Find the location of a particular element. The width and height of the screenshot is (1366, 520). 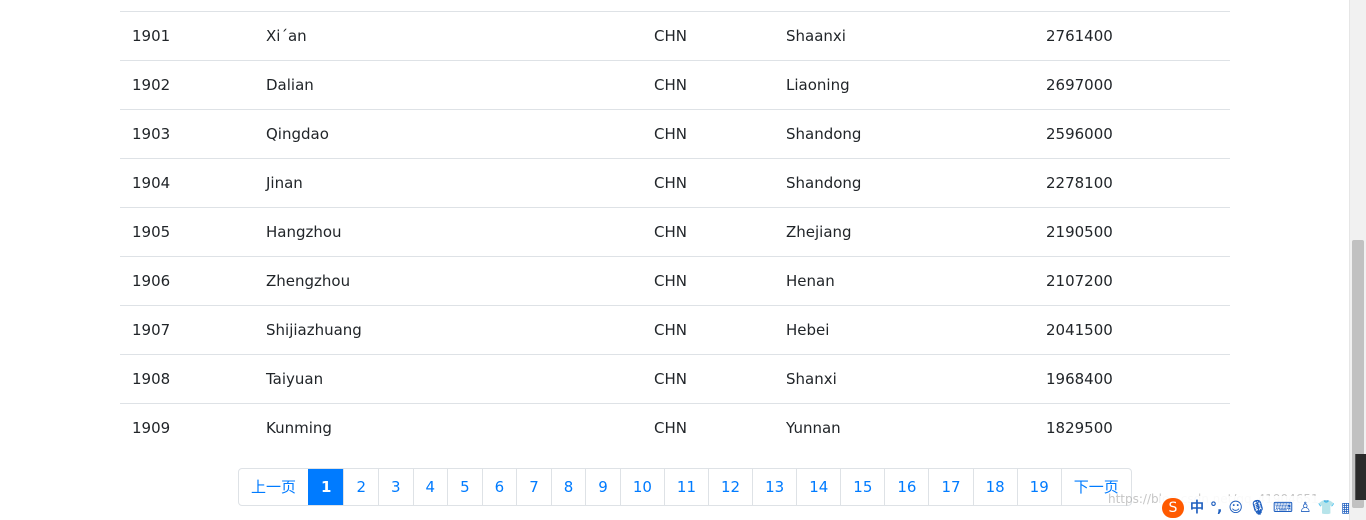

cell-id: 1903 is located at coordinates (151, 134).